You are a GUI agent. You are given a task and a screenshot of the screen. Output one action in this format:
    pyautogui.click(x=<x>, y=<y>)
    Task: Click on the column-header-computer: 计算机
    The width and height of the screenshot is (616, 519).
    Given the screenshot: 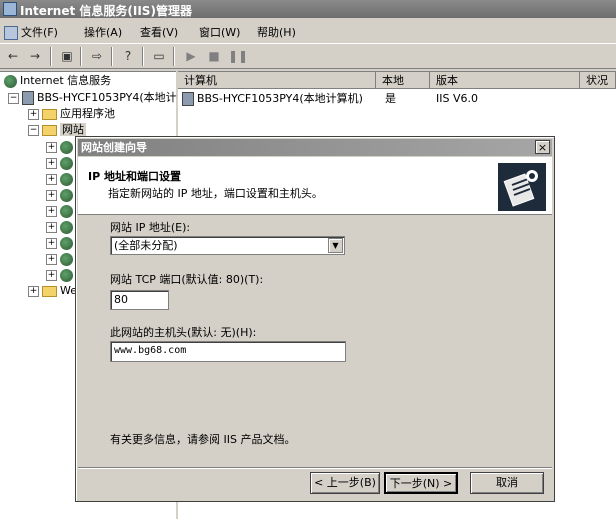 What is the action you would take?
    pyautogui.click(x=277, y=80)
    